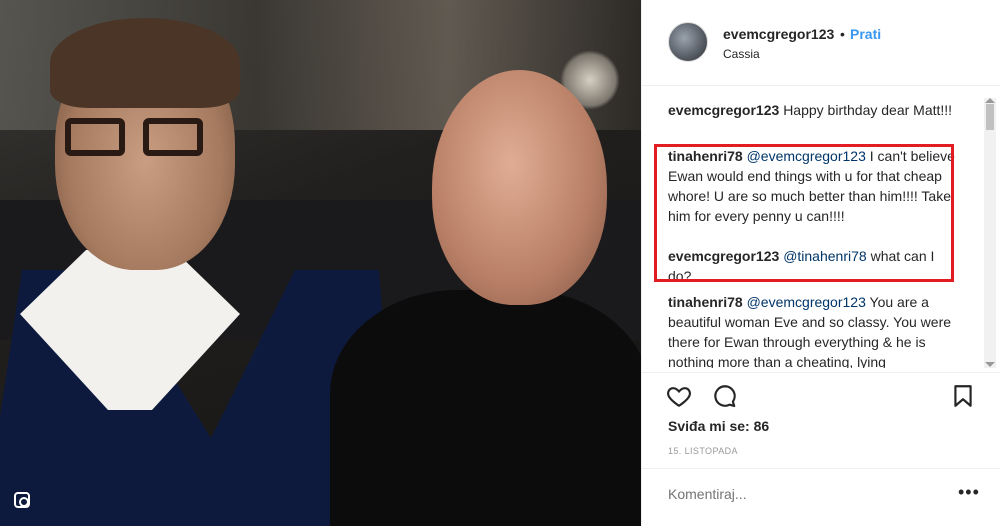 The width and height of the screenshot is (1000, 526). What do you see at coordinates (22, 500) in the screenshot?
I see `instagram-multi-icon` at bounding box center [22, 500].